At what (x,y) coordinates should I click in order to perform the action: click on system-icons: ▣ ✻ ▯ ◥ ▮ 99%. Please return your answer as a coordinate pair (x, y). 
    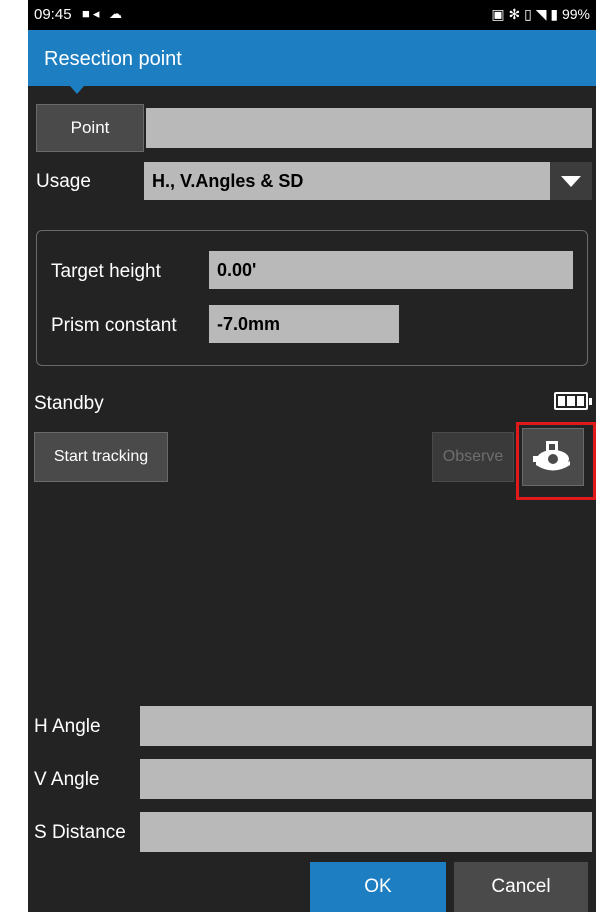
    Looking at the image, I should click on (540, 14).